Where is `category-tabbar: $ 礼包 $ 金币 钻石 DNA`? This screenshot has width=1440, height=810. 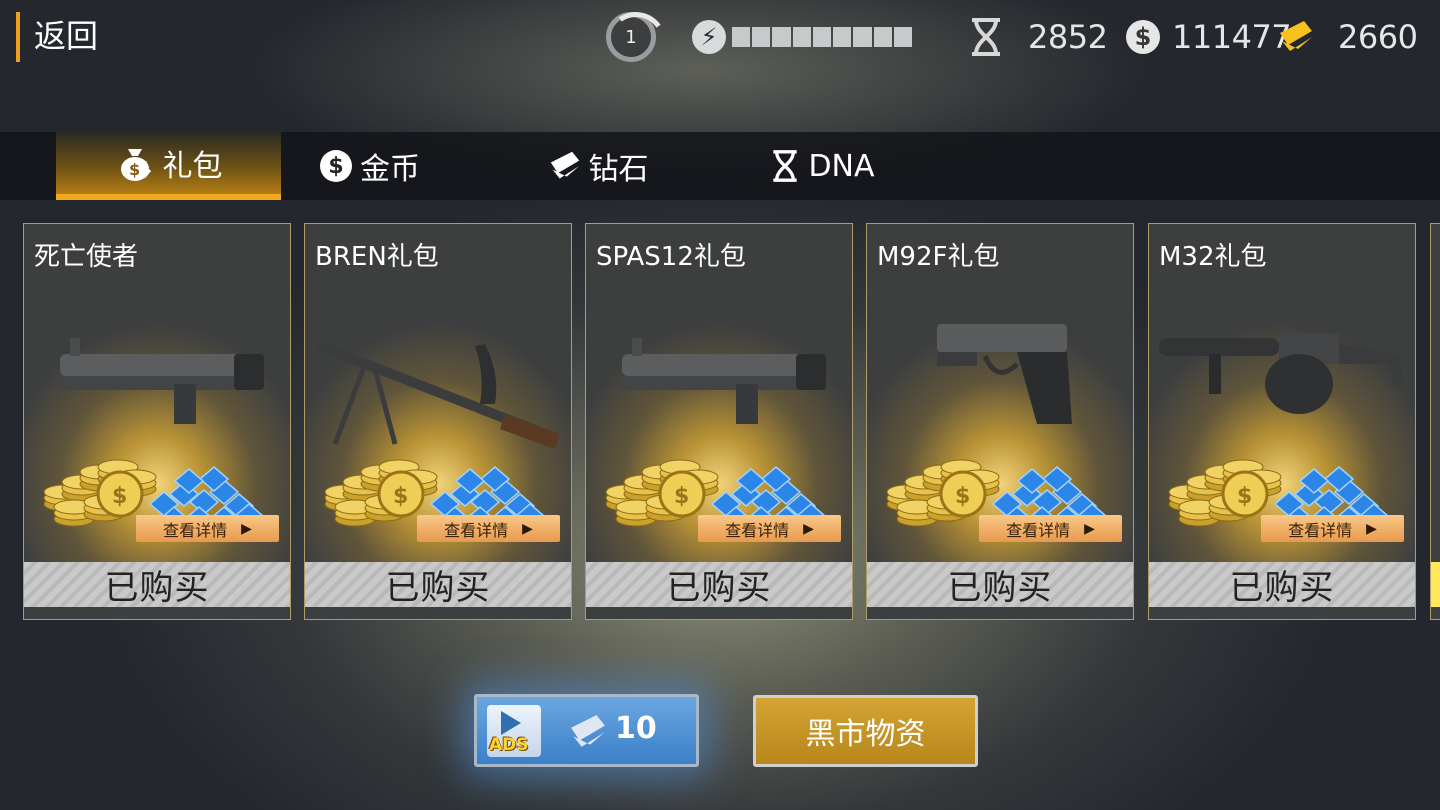
category-tabbar: $ 礼包 $ 金币 钻石 DNA is located at coordinates (720, 166).